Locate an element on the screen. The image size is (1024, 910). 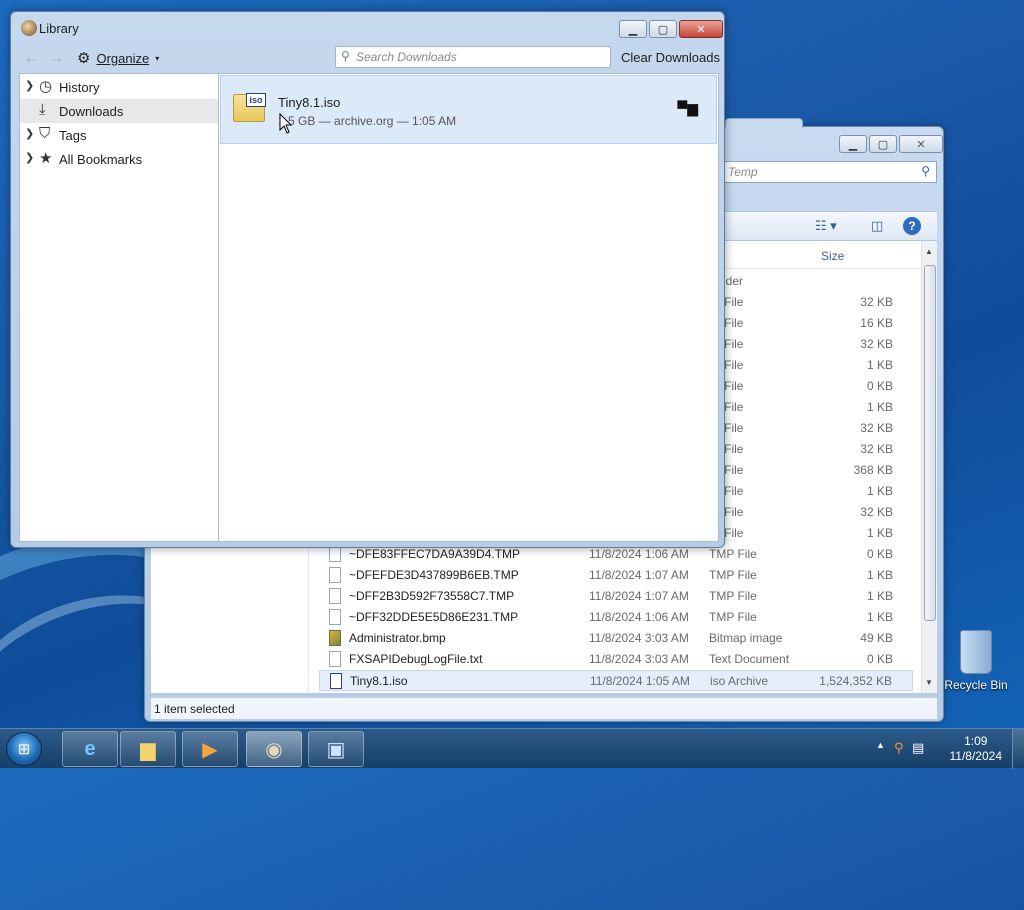
explorer-scrollbar: ▲ ▼ is located at coordinates (929, 467).